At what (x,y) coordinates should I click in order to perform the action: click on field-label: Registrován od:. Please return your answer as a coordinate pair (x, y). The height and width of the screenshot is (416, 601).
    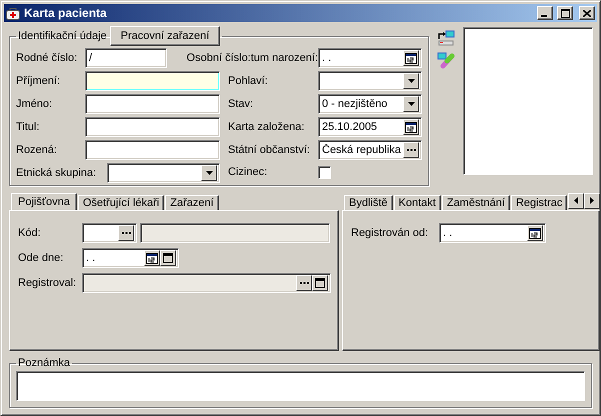
    Looking at the image, I should click on (389, 233).